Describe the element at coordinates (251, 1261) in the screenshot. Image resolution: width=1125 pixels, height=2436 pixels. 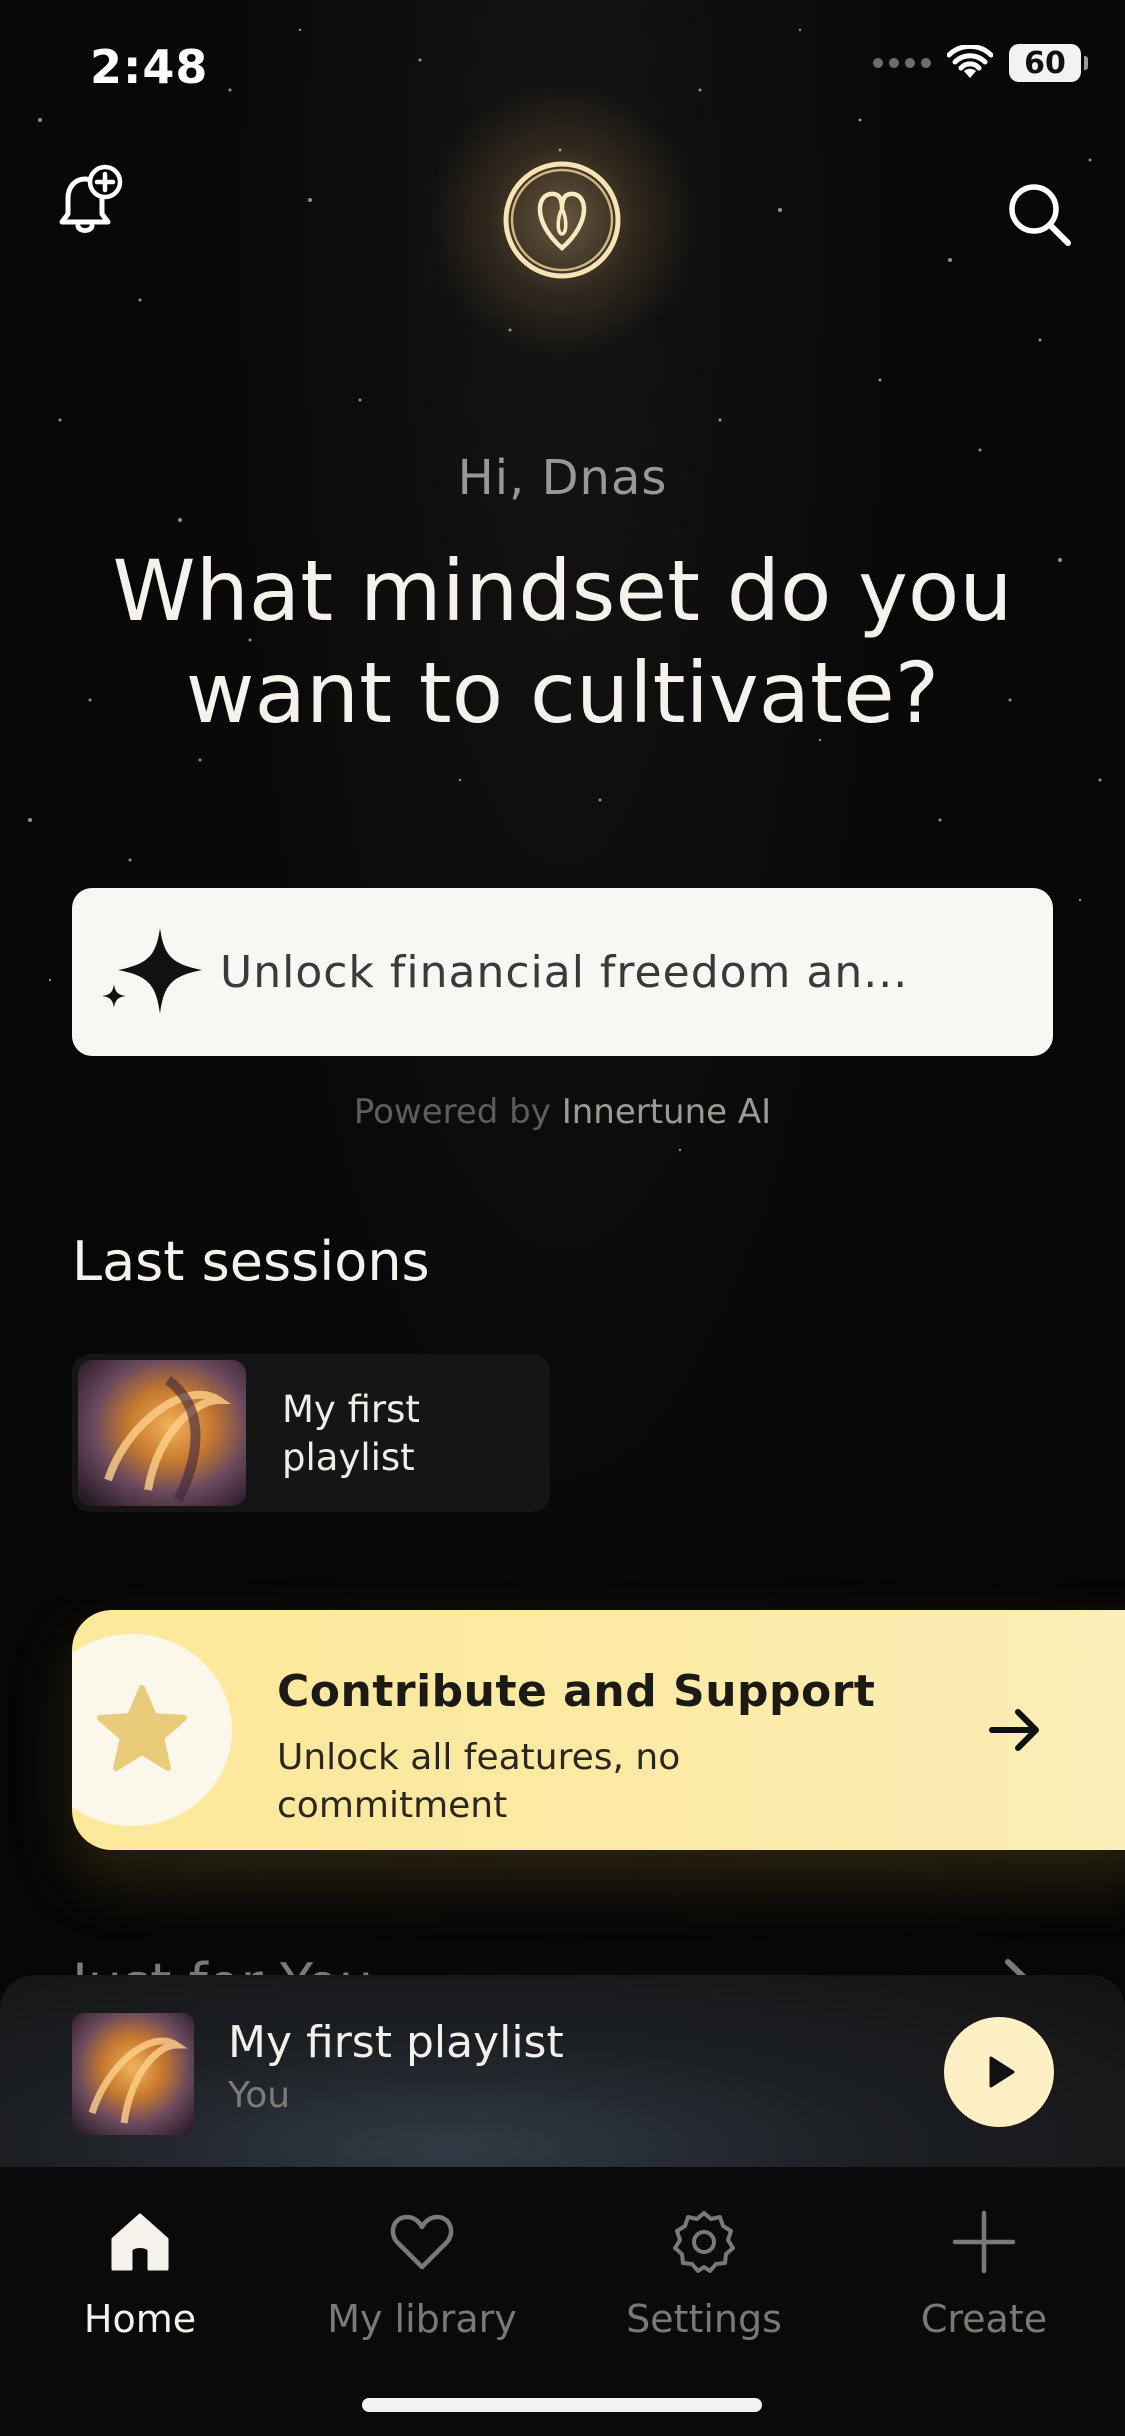
I see `last-sessions-title: Last sessions` at that location.